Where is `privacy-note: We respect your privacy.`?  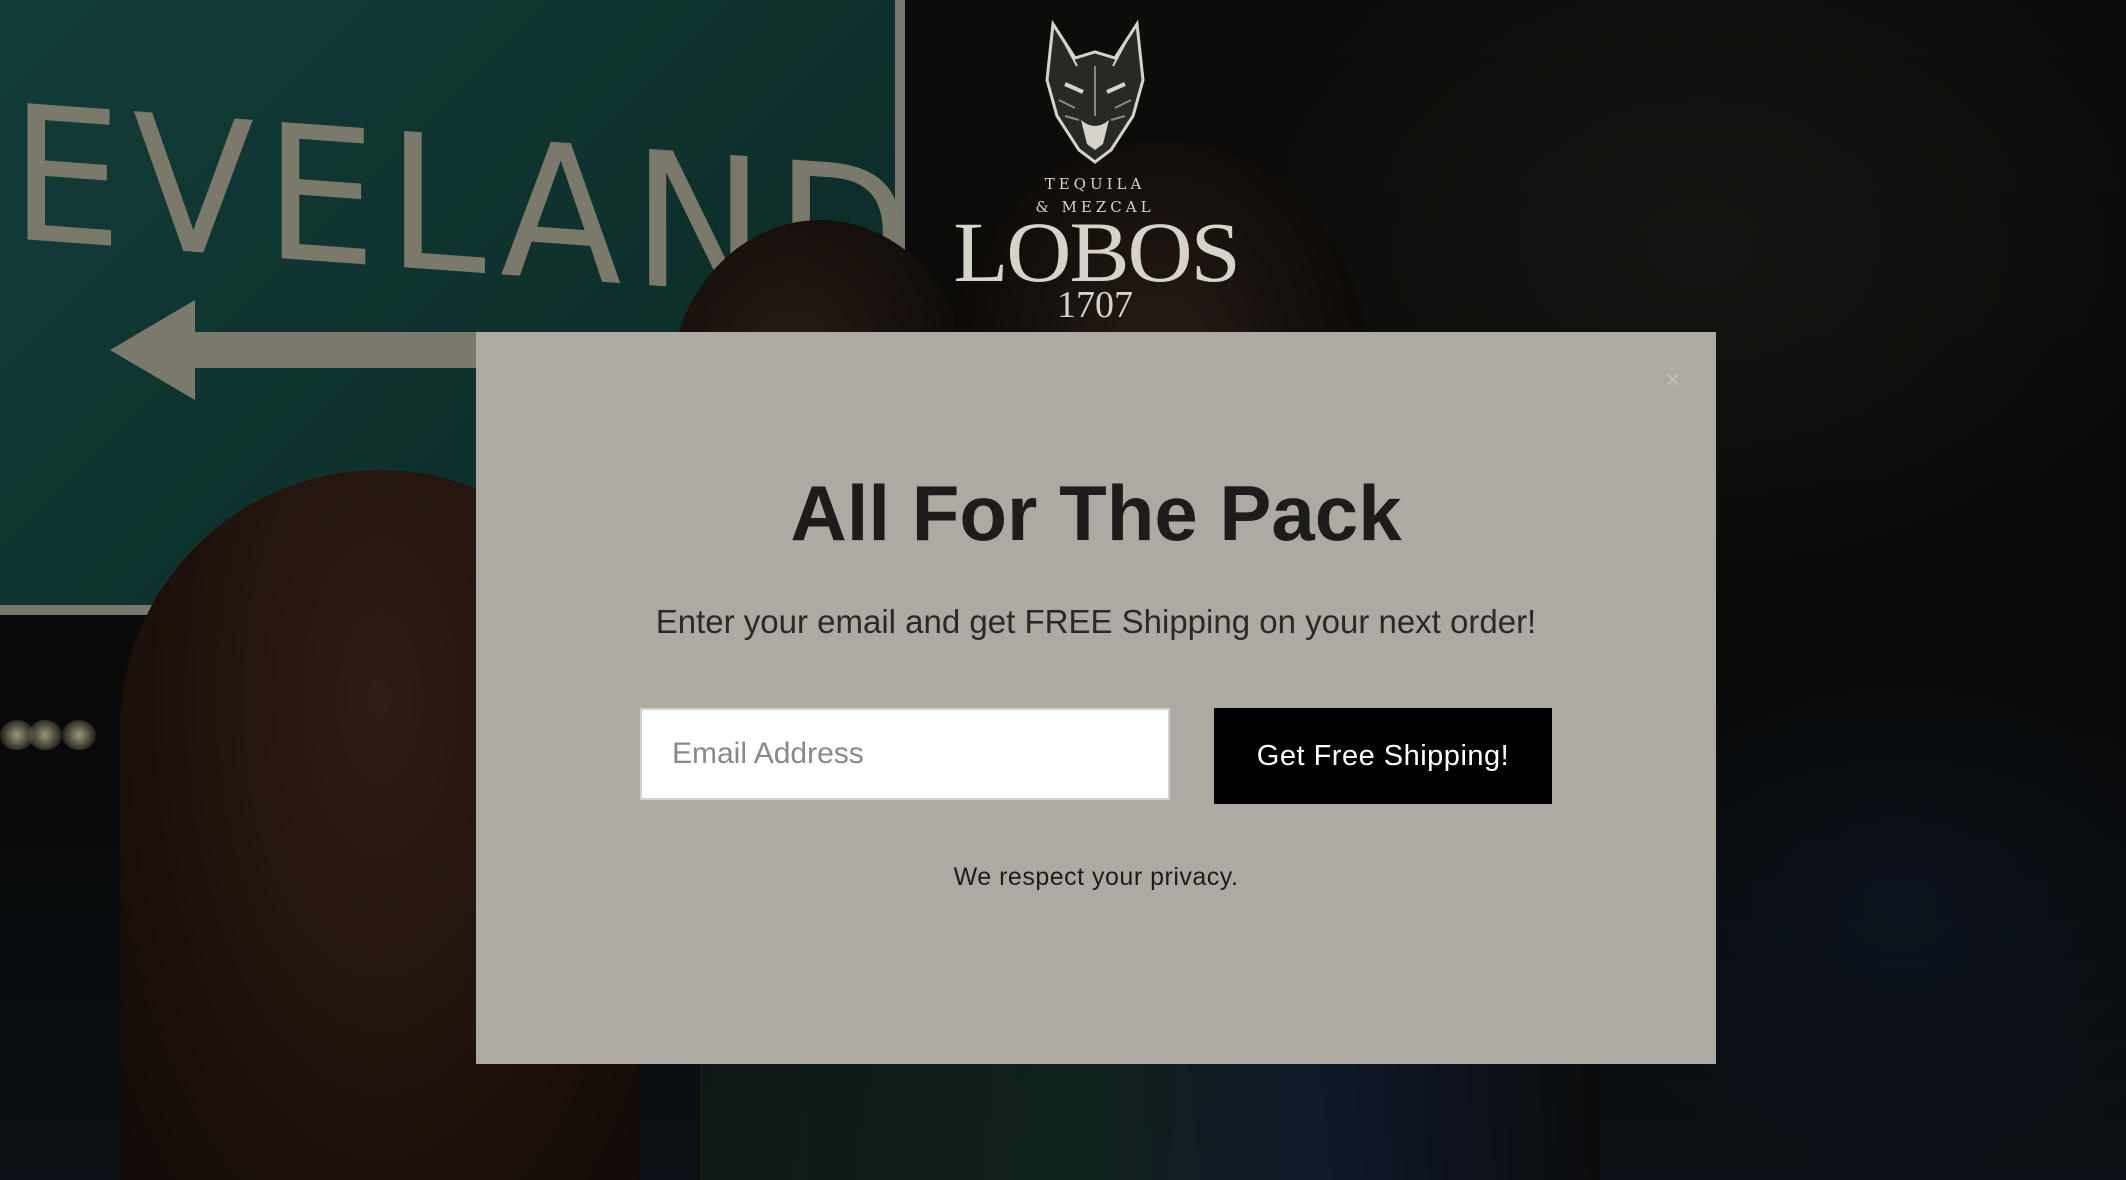 privacy-note: We respect your privacy. is located at coordinates (1096, 877).